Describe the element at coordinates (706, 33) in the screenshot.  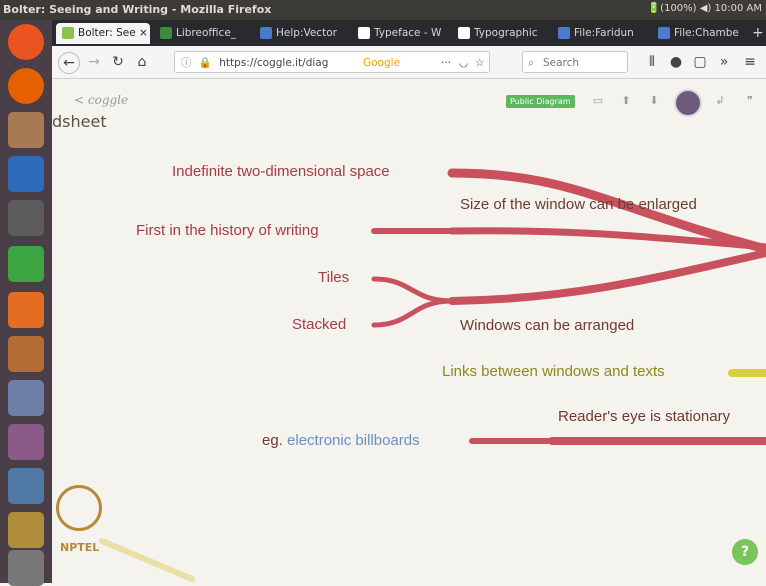
I see `tab-label: File:Chambe` at that location.